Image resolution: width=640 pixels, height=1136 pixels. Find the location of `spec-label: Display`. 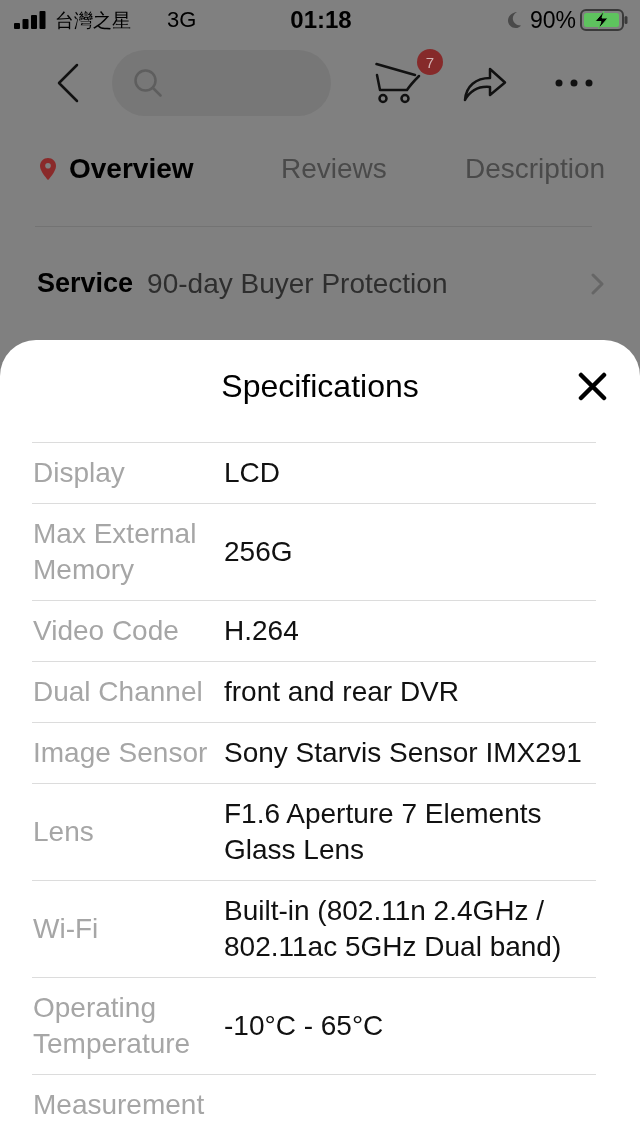

spec-label: Display is located at coordinates (79, 473).